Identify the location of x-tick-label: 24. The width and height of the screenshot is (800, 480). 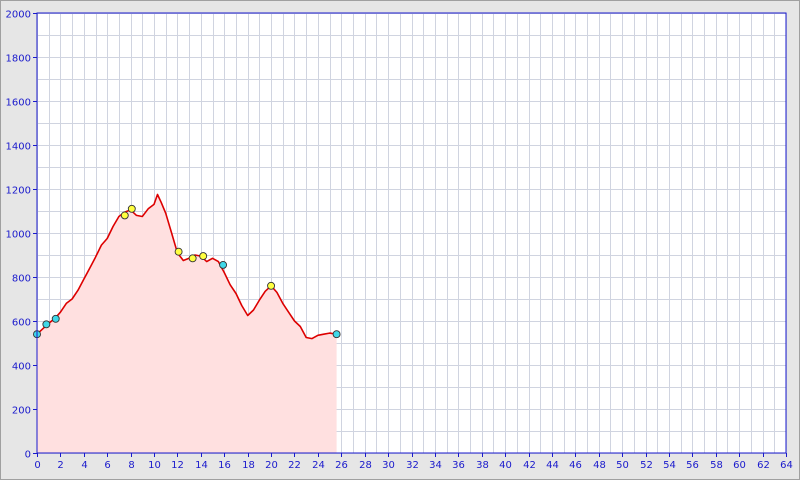
(318, 465).